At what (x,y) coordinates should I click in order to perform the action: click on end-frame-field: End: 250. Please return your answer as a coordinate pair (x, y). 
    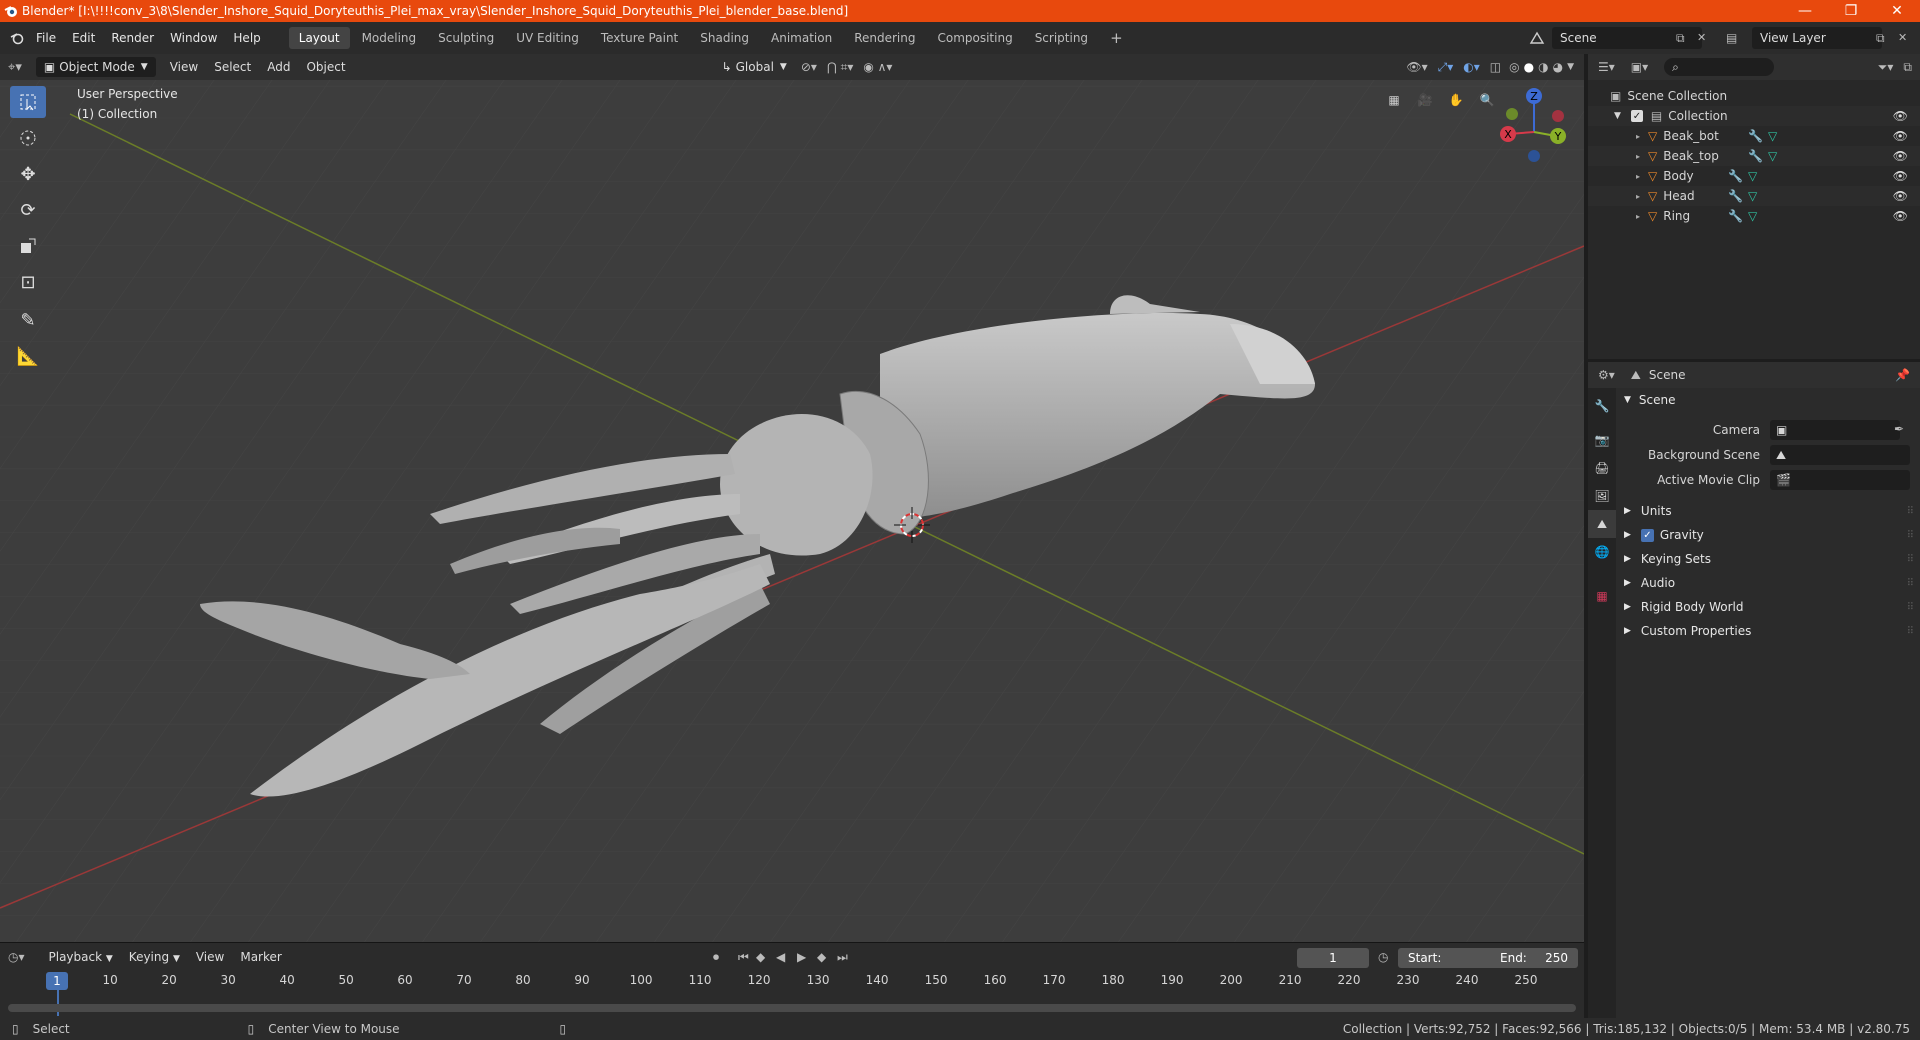
    Looking at the image, I should click on (1534, 958).